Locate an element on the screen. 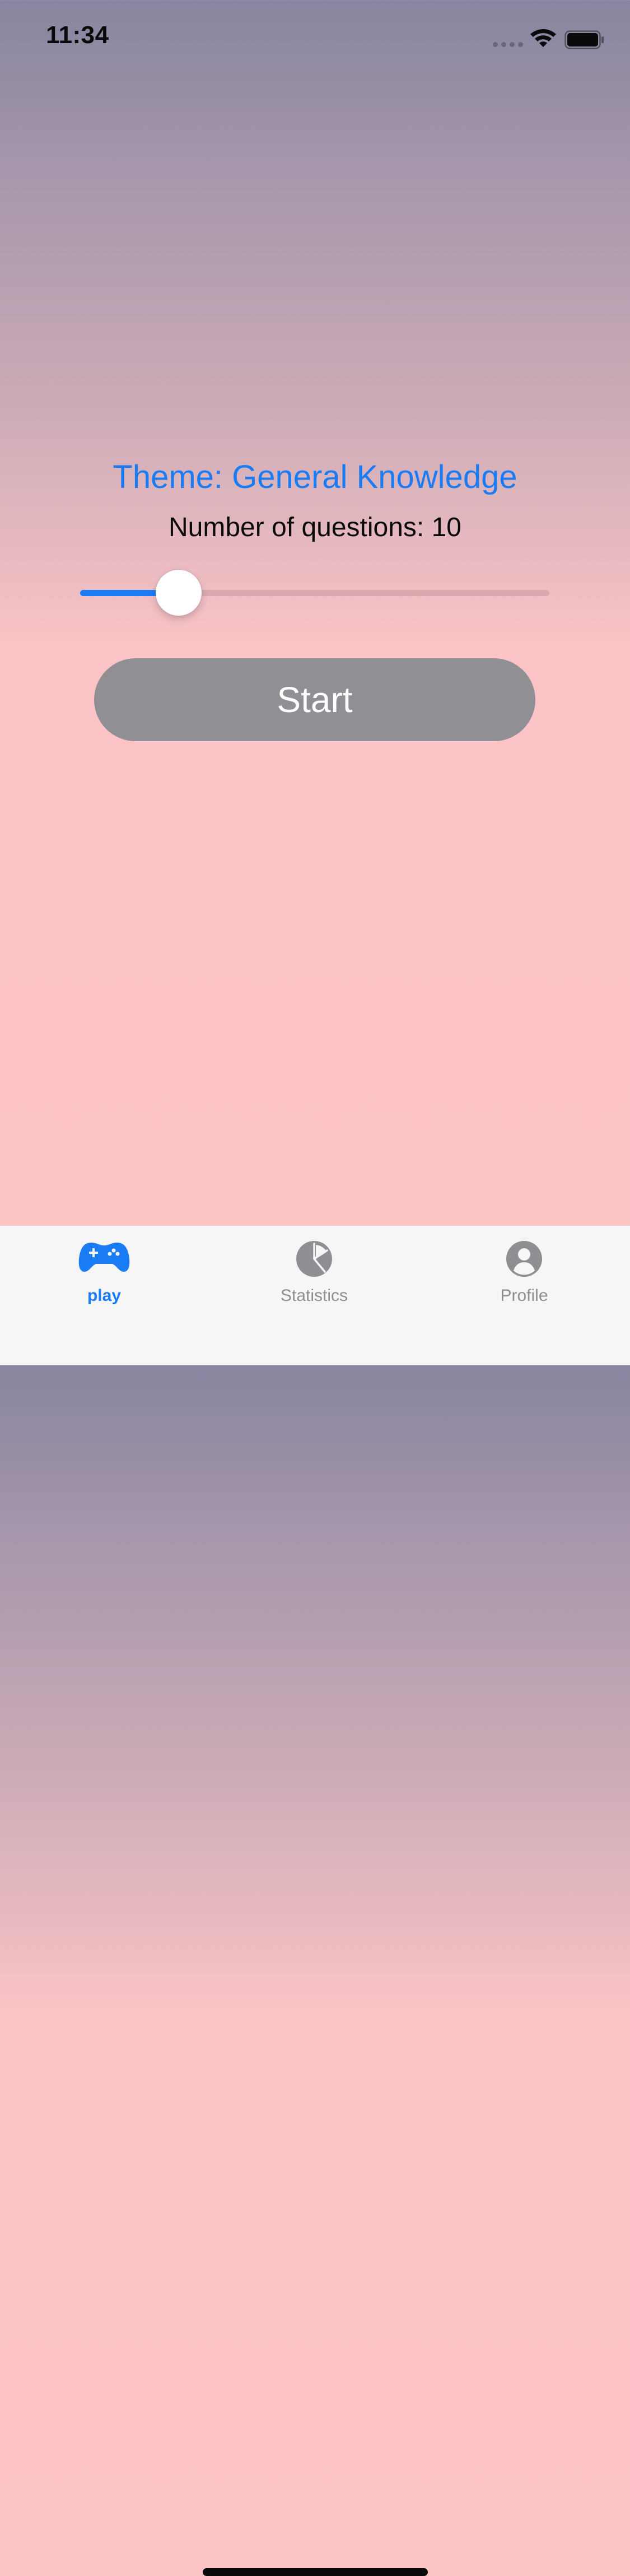 The image size is (630, 2576). wifi-icon is located at coordinates (543, 38).